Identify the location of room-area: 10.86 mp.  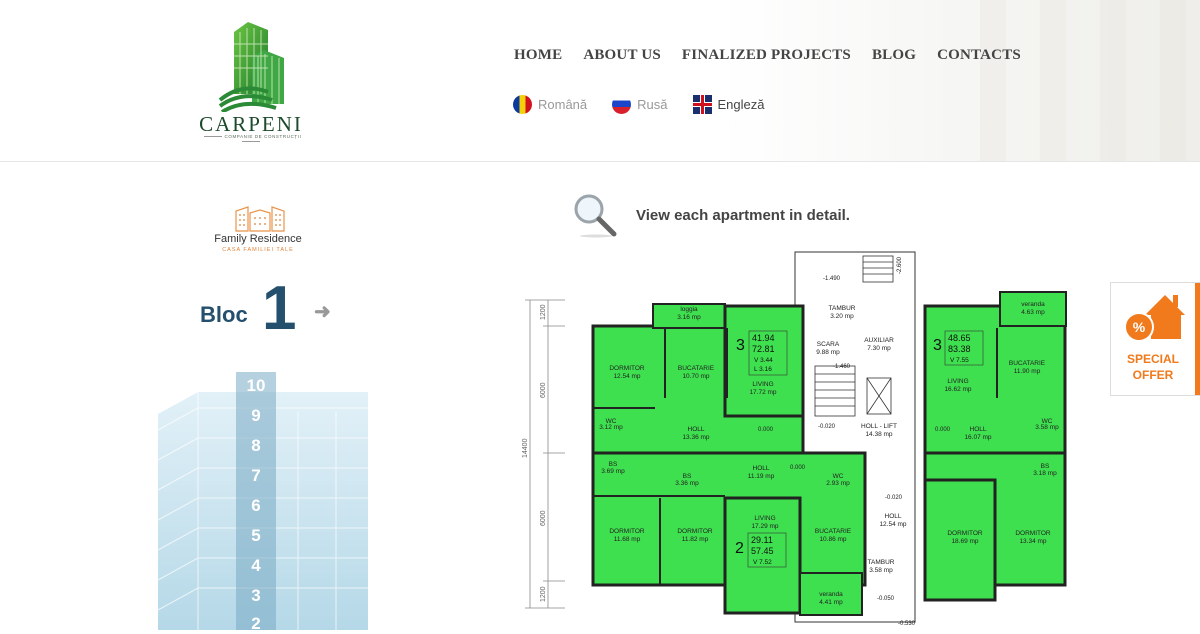
(832, 539).